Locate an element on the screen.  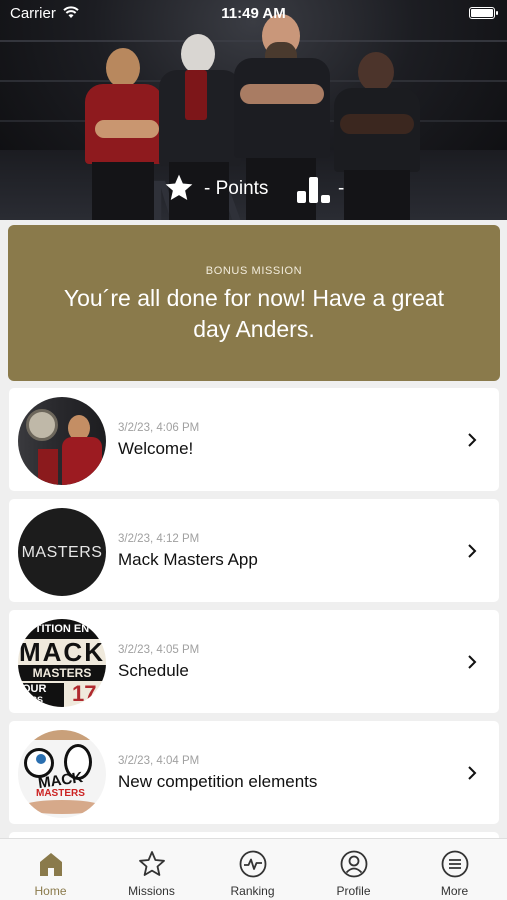
bar-chart-icon is located at coordinates (313, 190).